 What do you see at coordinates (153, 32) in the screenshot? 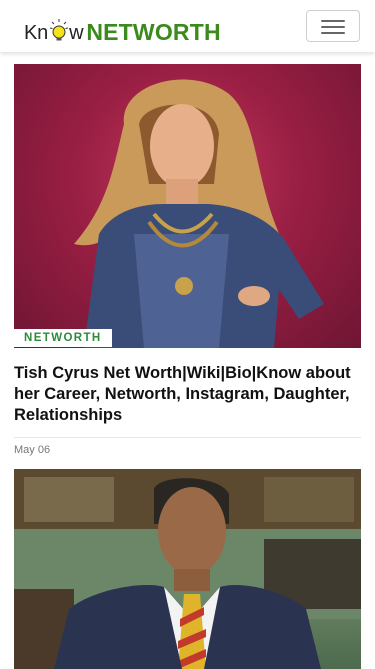
I see `logo-networth-text: NETWORTH` at bounding box center [153, 32].